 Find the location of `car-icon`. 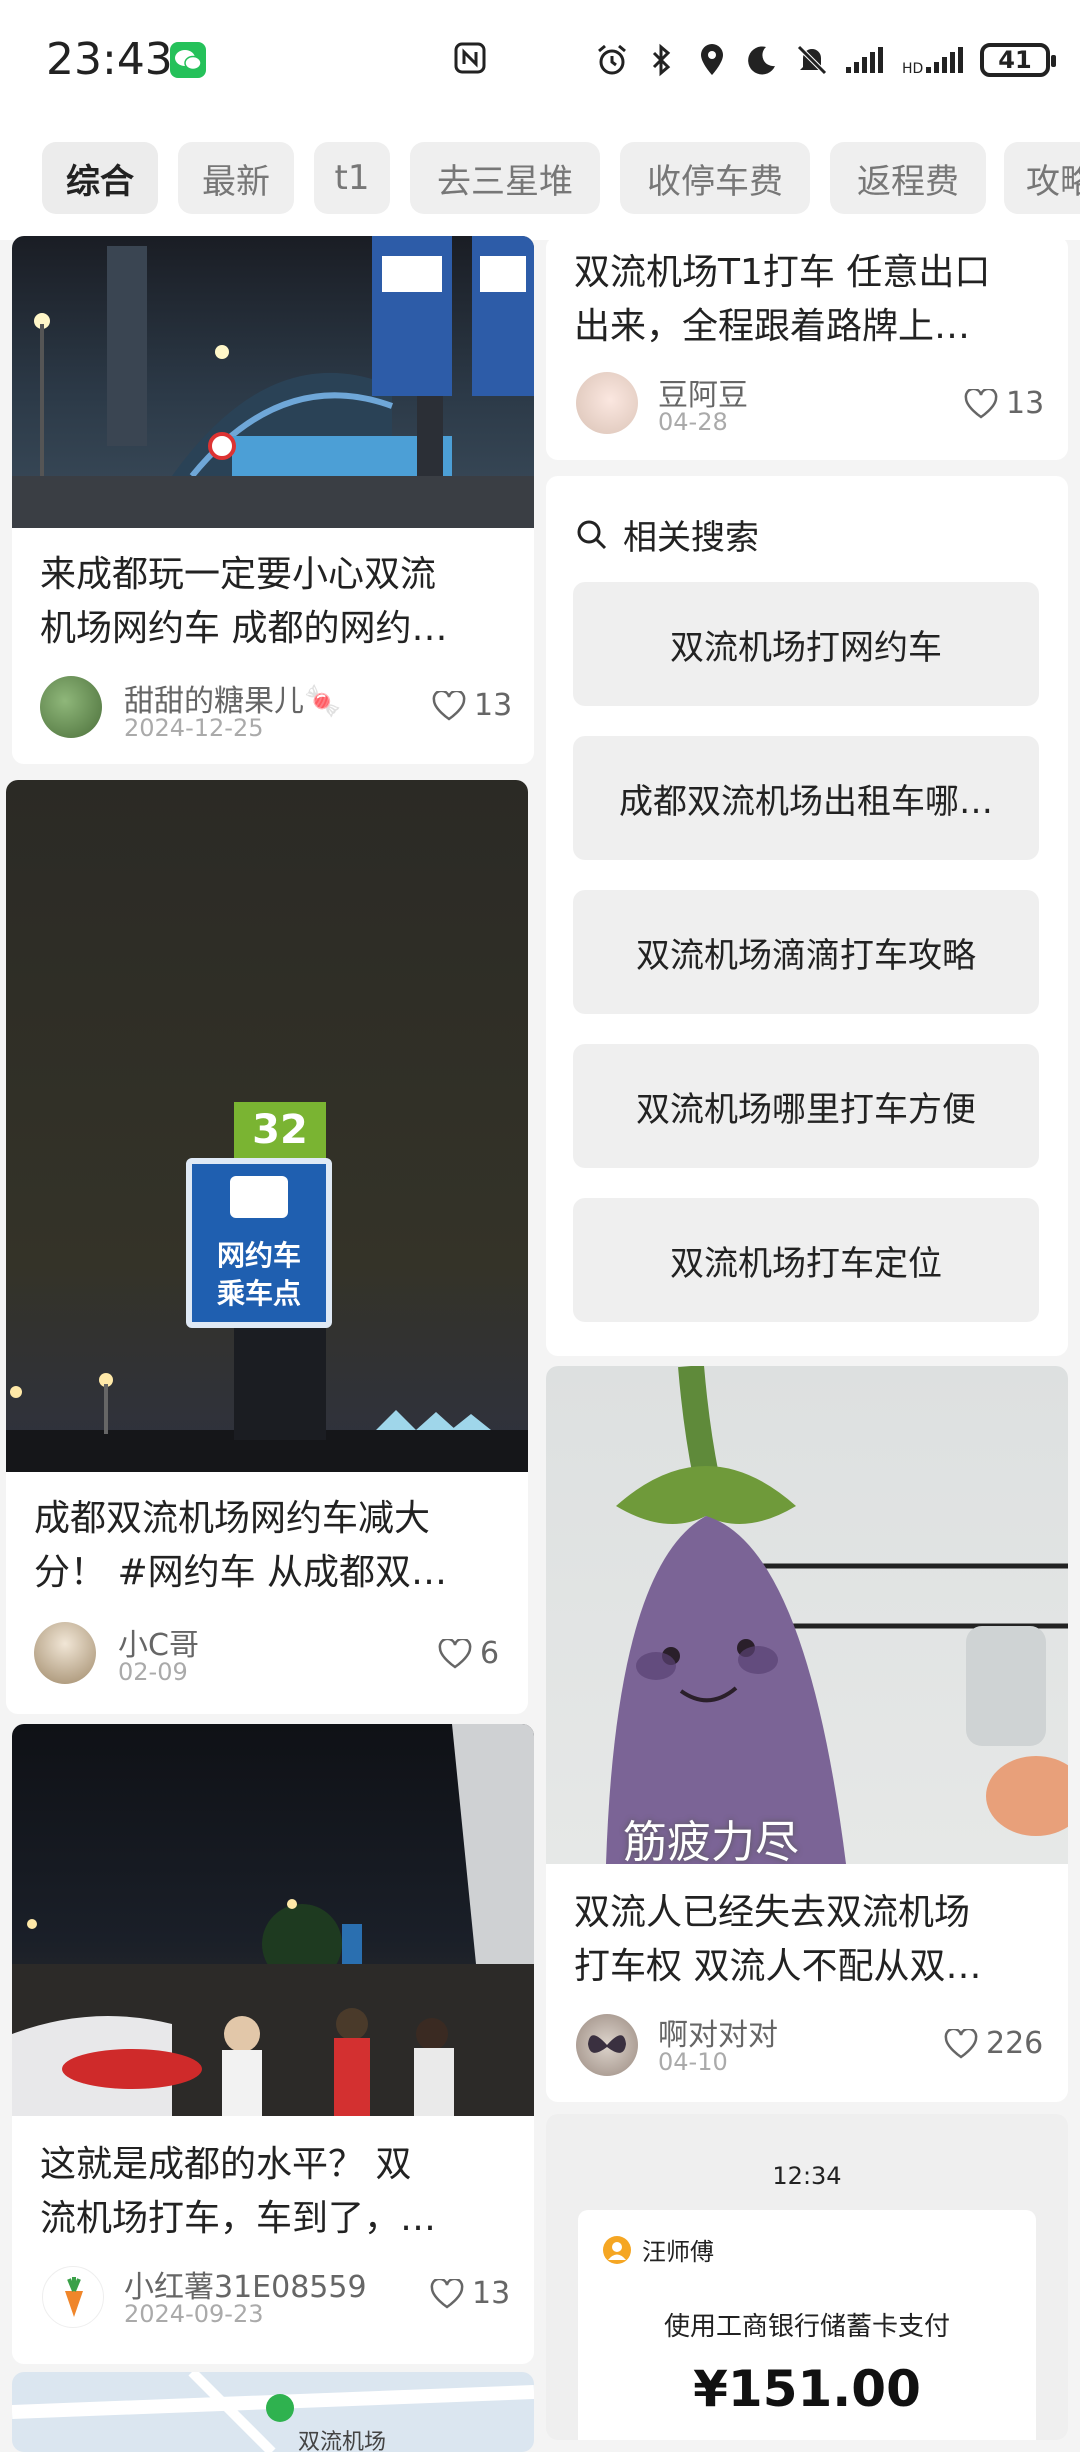

car-icon is located at coordinates (259, 1197).